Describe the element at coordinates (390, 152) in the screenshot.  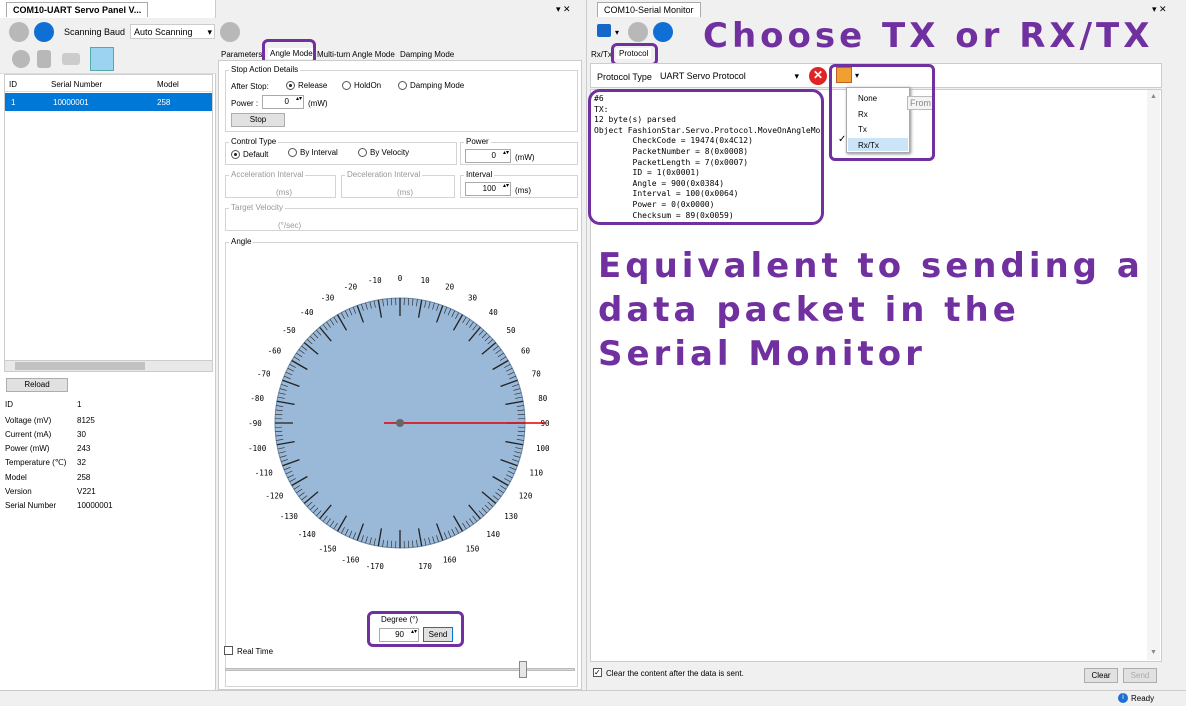
I see `radio-label: By Velocity` at that location.